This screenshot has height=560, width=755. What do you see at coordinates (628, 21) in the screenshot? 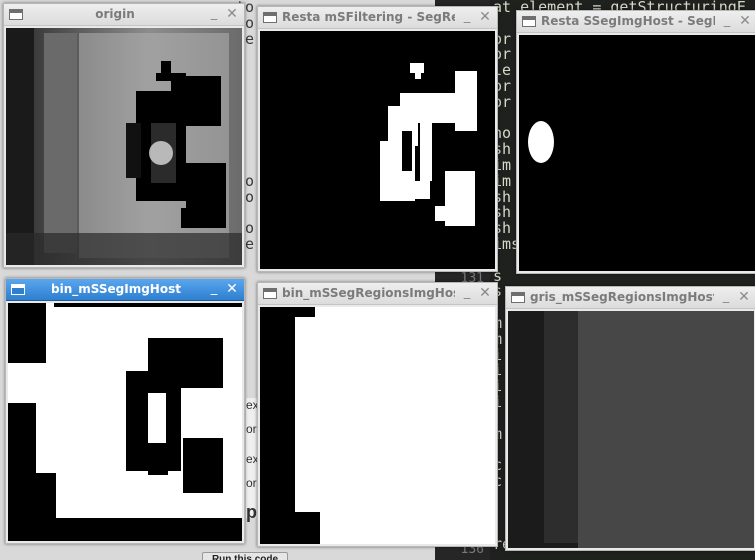
I see `window-title: Resta SSegImgHost - SegRegio` at bounding box center [628, 21].